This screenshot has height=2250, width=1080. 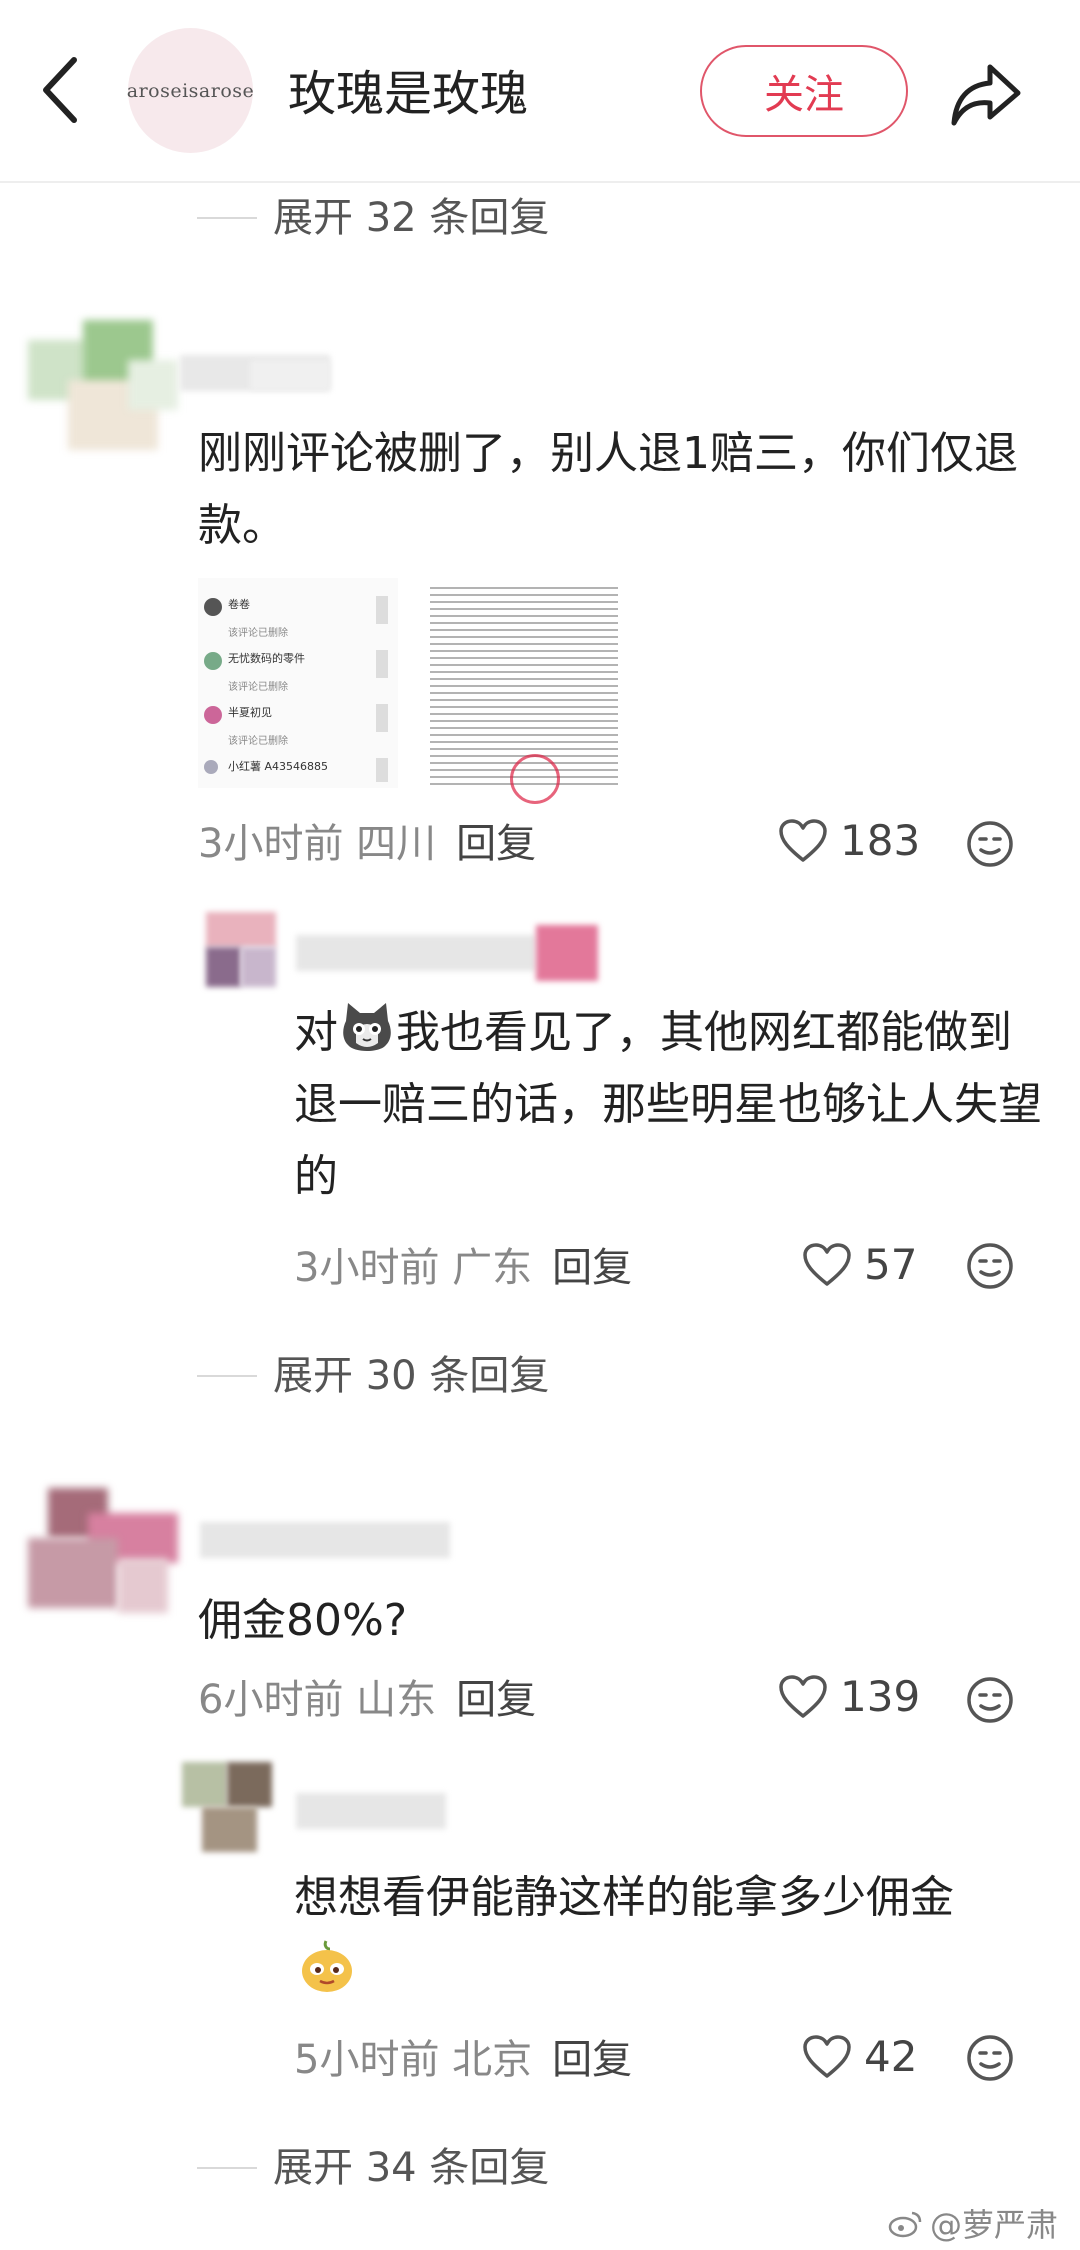 What do you see at coordinates (880, 840) in the screenshot?
I see `like-count: 183` at bounding box center [880, 840].